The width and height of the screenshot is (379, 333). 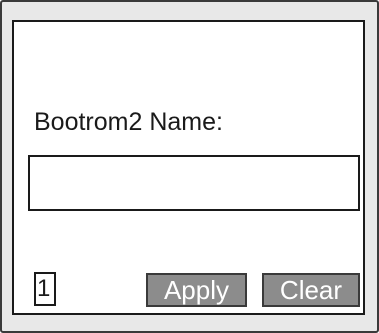 What do you see at coordinates (194, 183) in the screenshot?
I see `bootrom2-name-input` at bounding box center [194, 183].